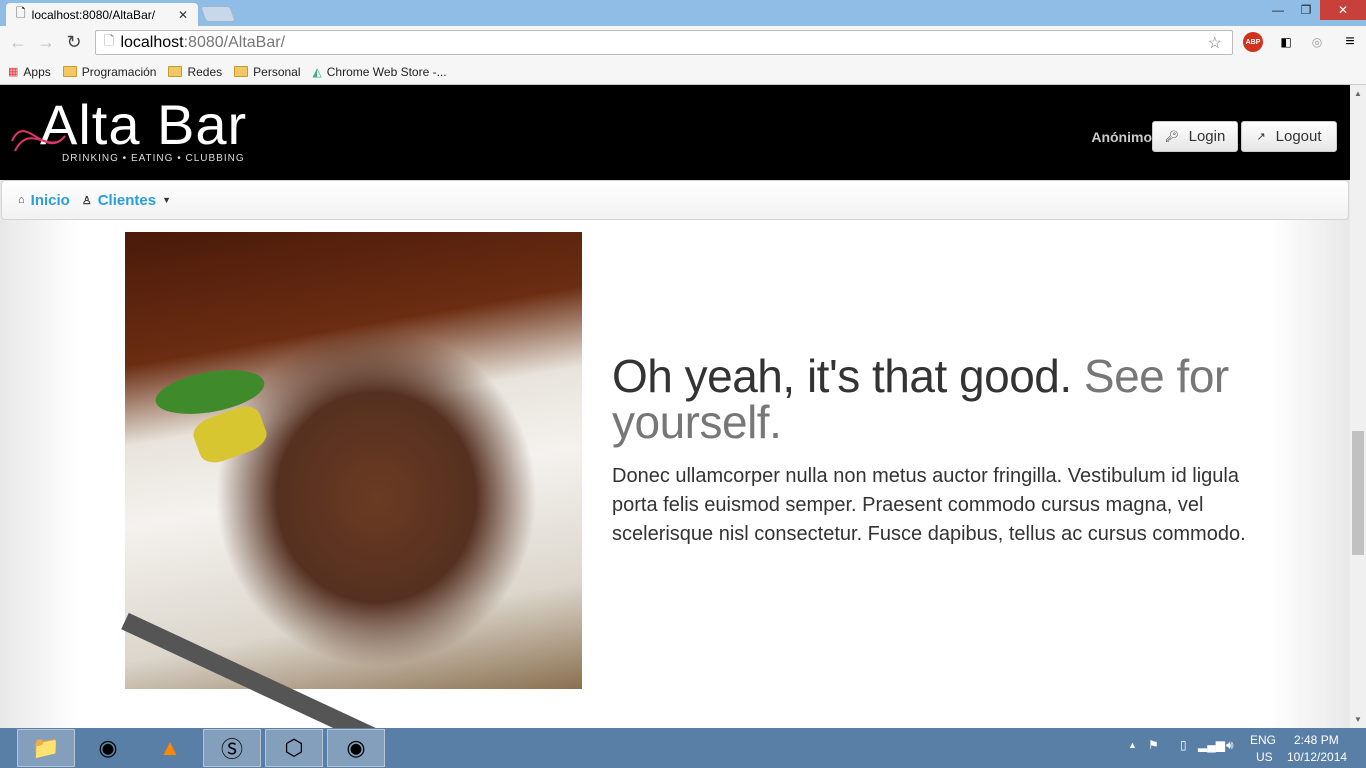  I want to click on menu-icon: ≡, so click(1350, 42).